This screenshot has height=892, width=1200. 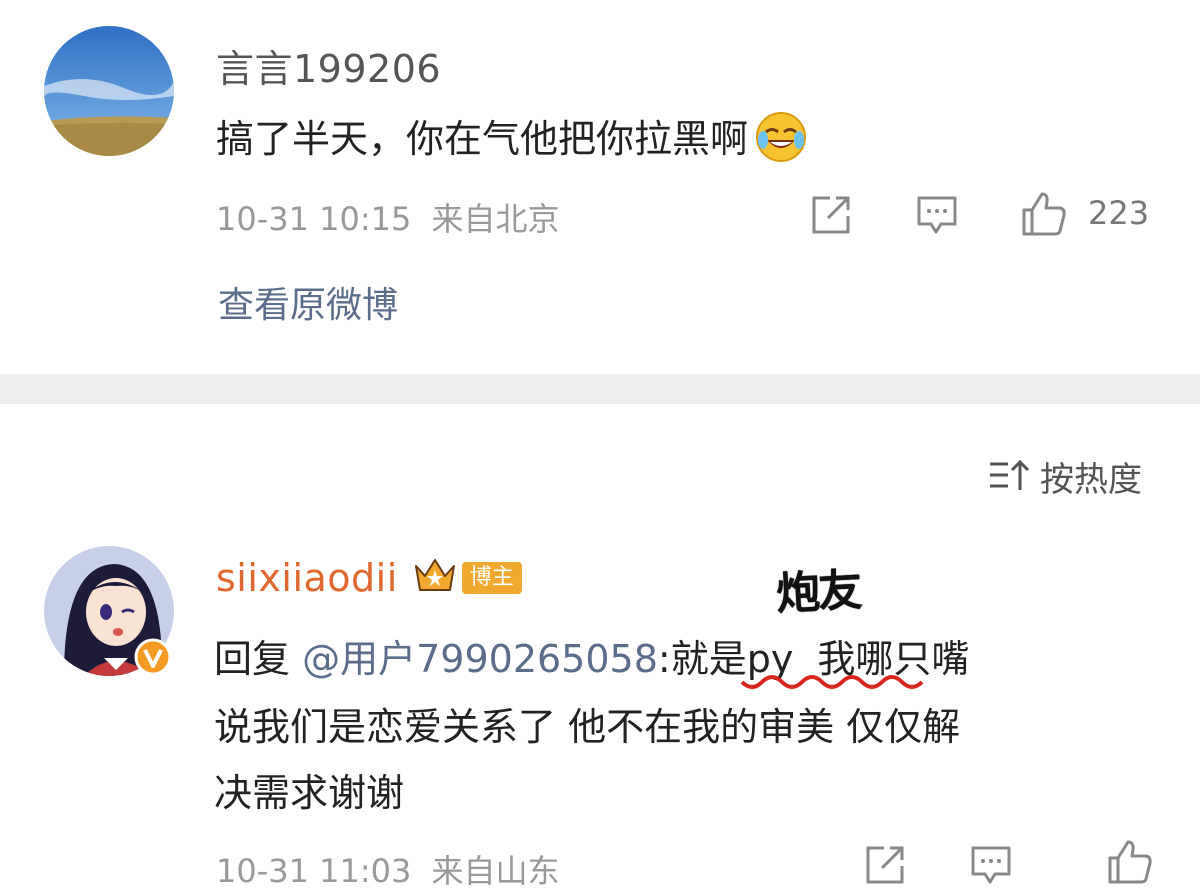 I want to click on blogger-badge: 博主, so click(x=491, y=578).